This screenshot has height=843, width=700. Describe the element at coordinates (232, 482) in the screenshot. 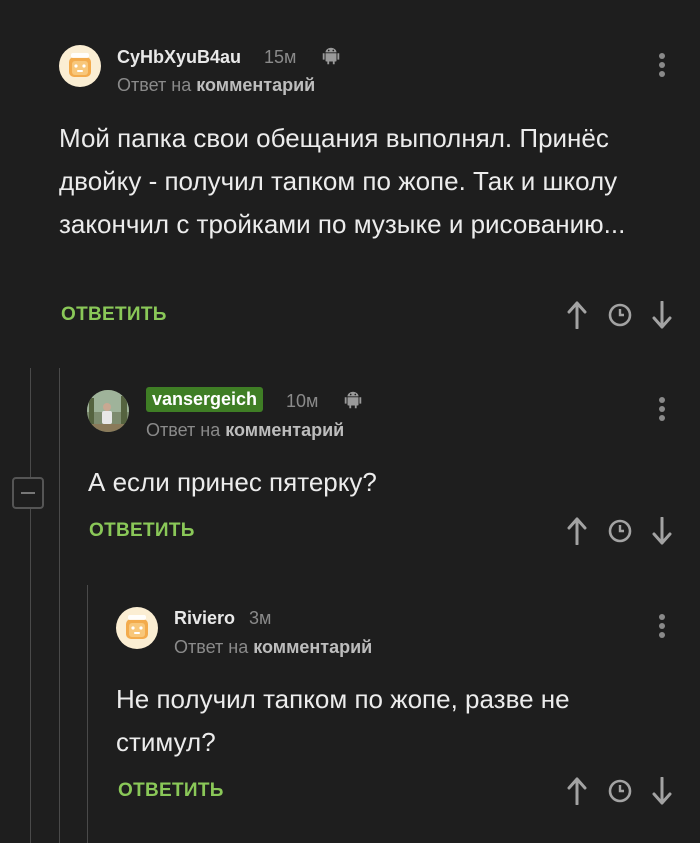

I see `comment-text: А если принес пятерку?` at that location.